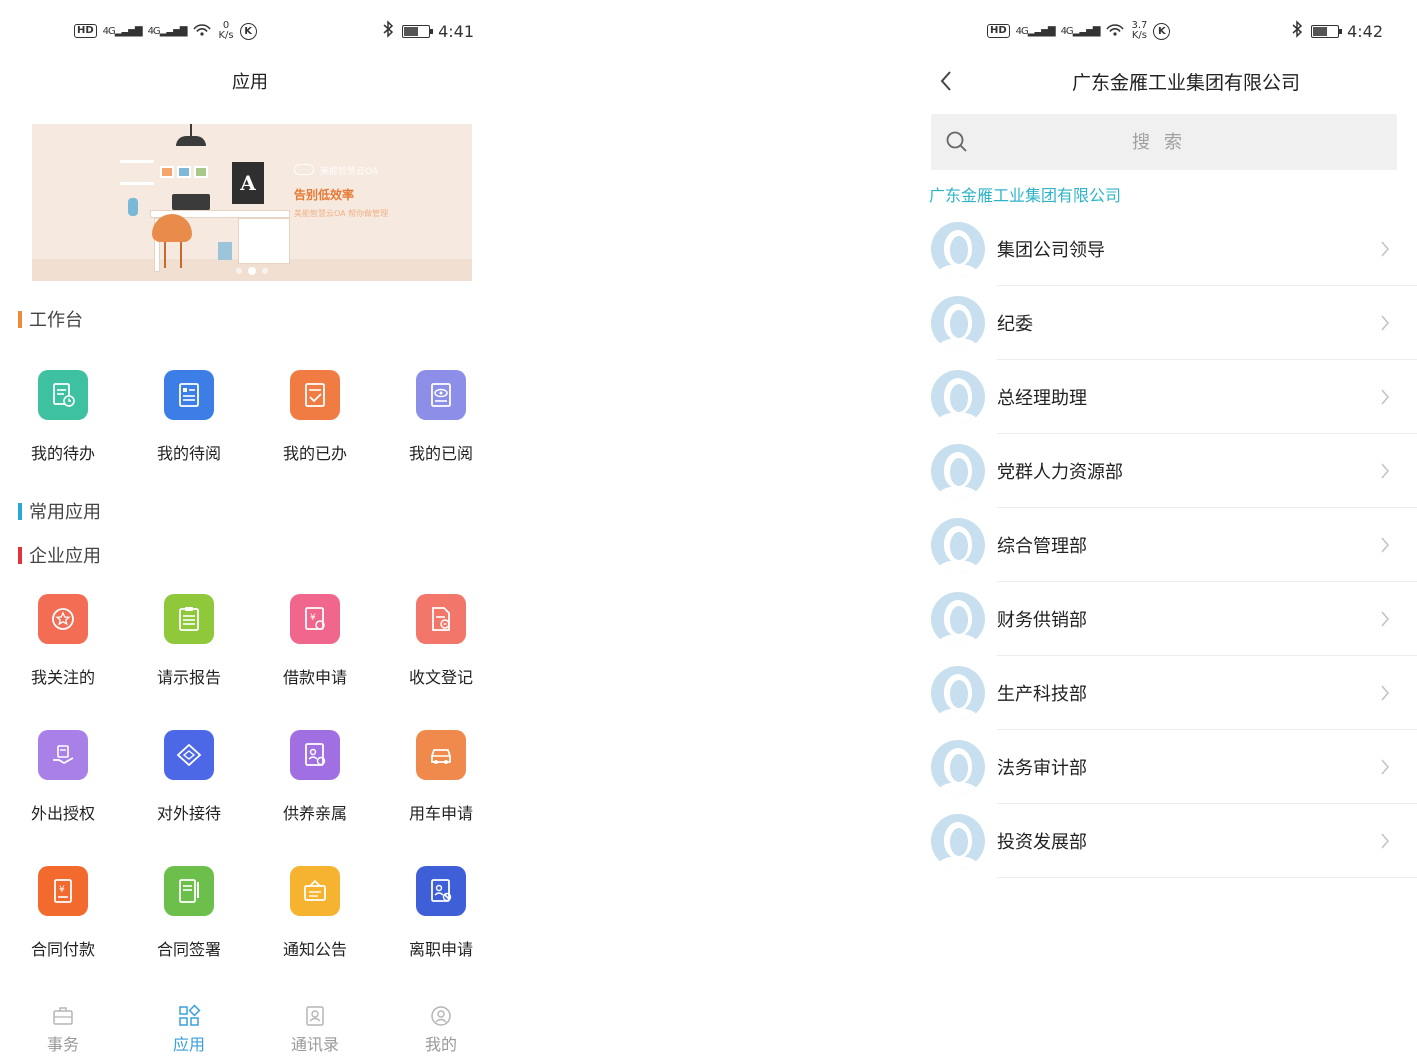 The width and height of the screenshot is (1417, 1061). I want to click on department-row: 投资发展部, so click(1166, 841).